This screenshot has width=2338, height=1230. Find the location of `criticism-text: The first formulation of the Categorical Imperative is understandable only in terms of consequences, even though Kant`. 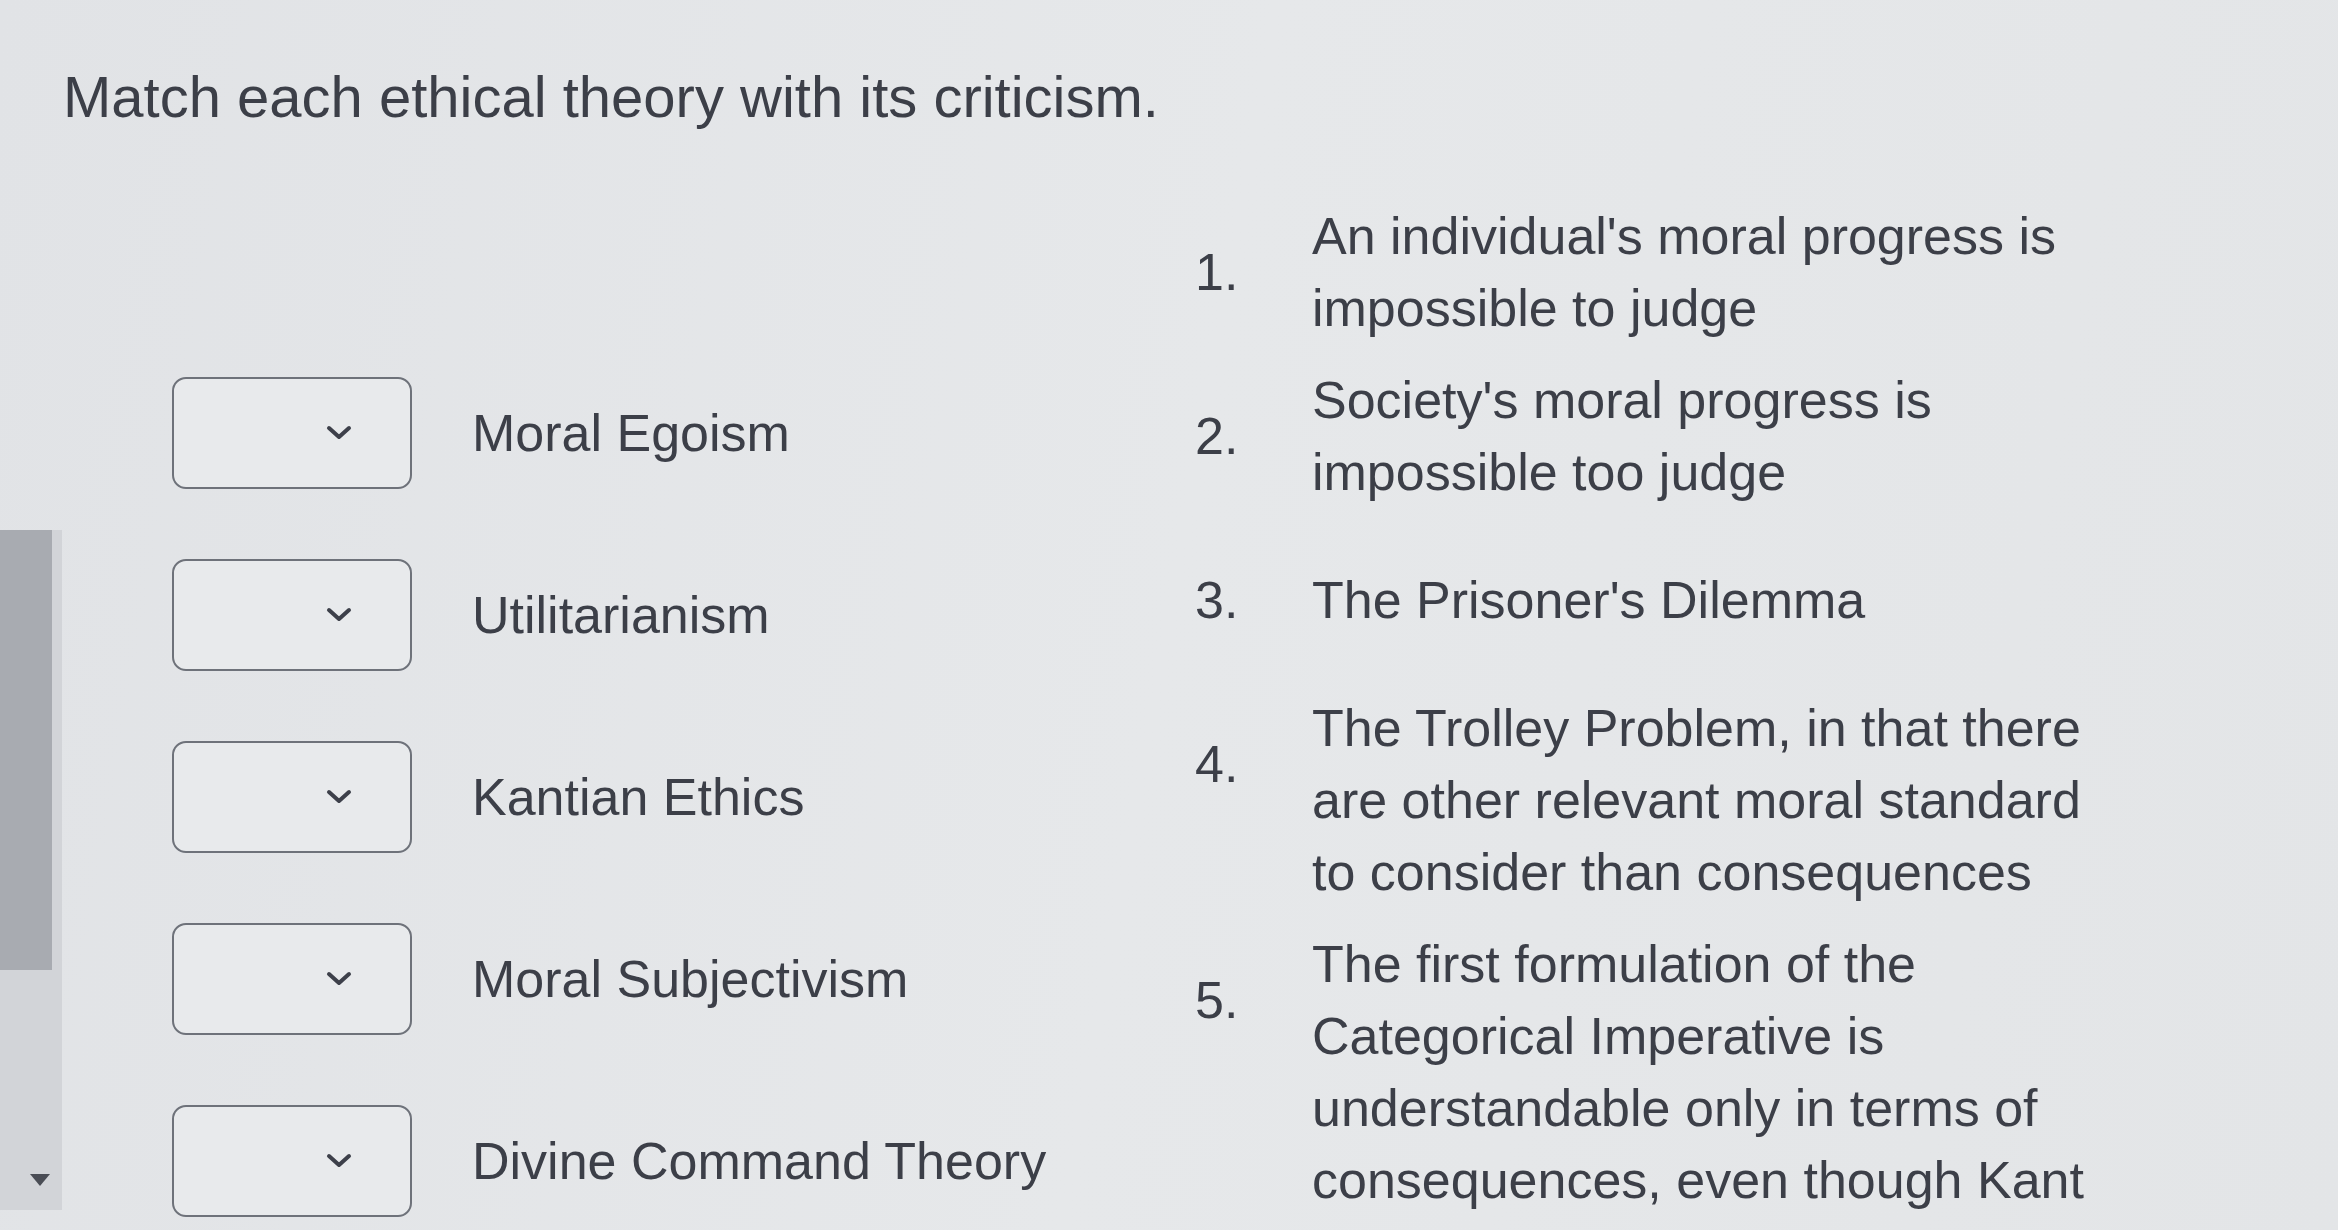

criticism-text: The first formulation of the Categorical Imperative is understandable only in terms of consequences, even though Kant is located at coordinates (1698, 1072).